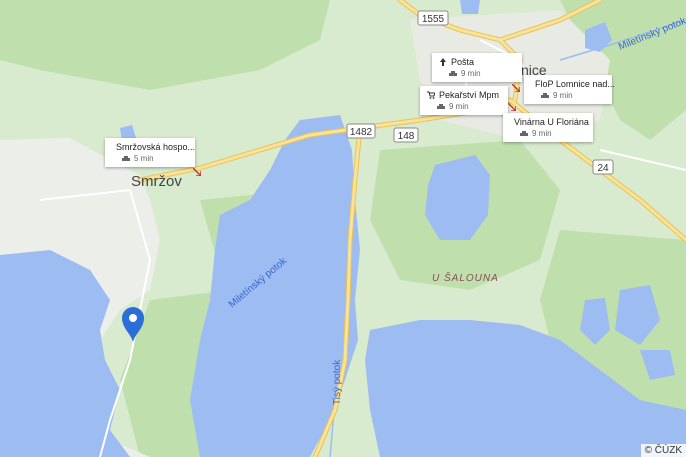 Image resolution: width=686 pixels, height=457 pixels. Describe the element at coordinates (477, 67) in the screenshot. I see `poi-card-posta: Pošta 9 min` at that location.